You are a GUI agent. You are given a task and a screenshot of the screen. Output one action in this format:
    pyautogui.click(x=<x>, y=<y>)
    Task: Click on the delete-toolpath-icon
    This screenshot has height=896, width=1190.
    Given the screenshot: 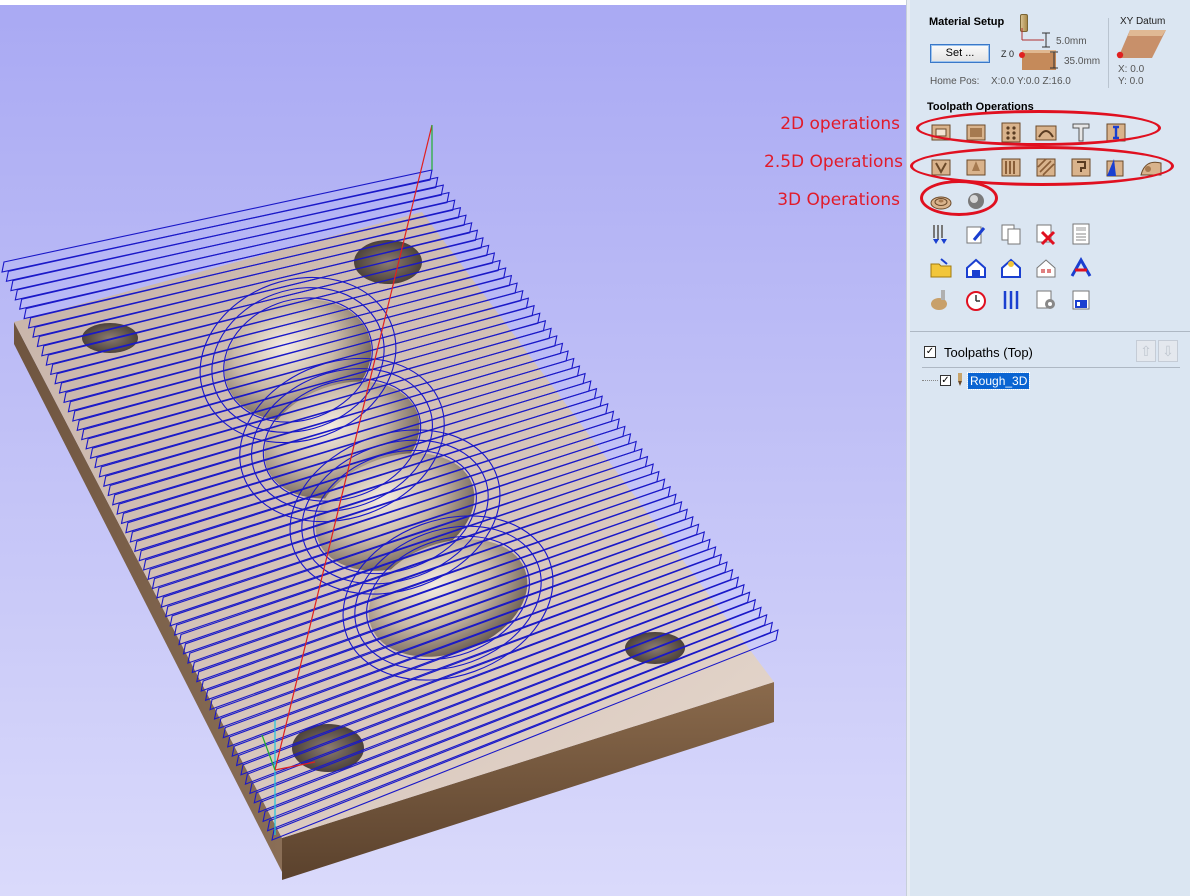 What is the action you would take?
    pyautogui.click(x=1046, y=234)
    